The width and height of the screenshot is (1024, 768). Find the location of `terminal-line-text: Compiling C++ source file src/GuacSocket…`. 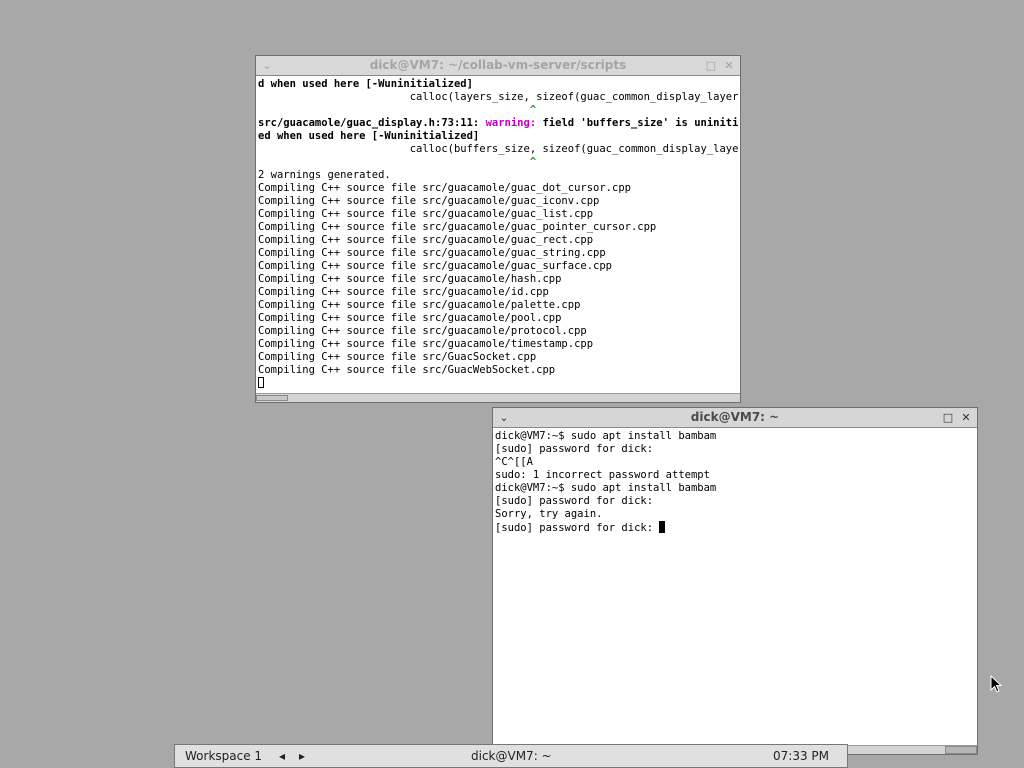

terminal-line-text: Compiling C++ source file src/GuacSocket… is located at coordinates (397, 357).